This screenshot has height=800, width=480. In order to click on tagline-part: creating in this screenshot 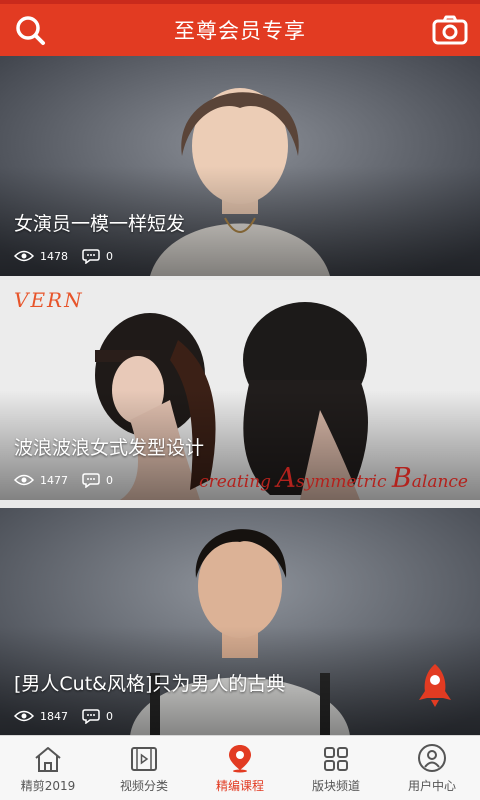, I will do `click(238, 482)`.